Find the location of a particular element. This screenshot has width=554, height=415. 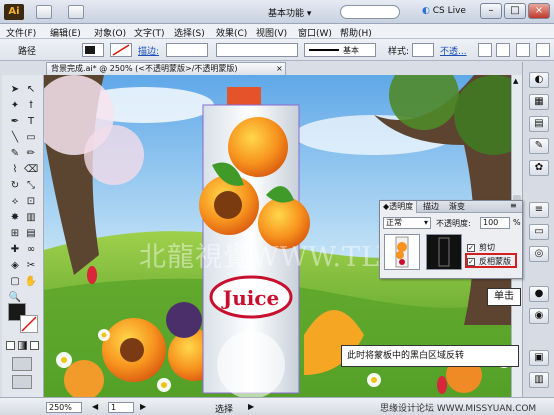

layers-icon: ▣ is located at coordinates (539, 358).